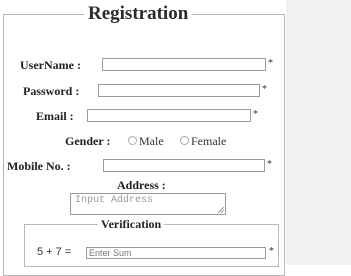 This screenshot has height=276, width=351. Describe the element at coordinates (132, 140) in the screenshot. I see `gender-male-radio` at that location.